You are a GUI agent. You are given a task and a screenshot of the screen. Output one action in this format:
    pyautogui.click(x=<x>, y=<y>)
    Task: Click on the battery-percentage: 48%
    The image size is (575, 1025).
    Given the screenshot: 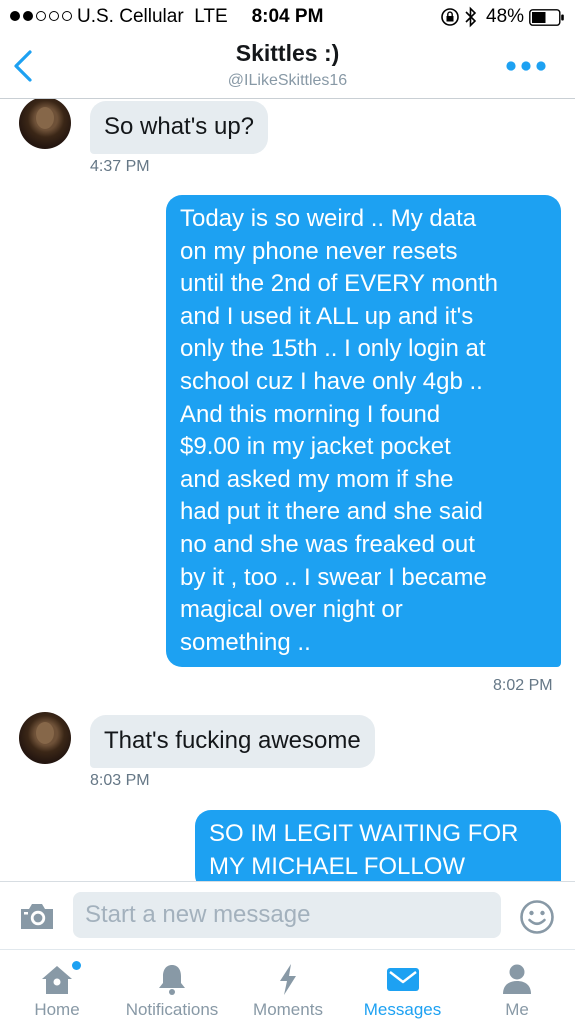 What is the action you would take?
    pyautogui.click(x=505, y=16)
    